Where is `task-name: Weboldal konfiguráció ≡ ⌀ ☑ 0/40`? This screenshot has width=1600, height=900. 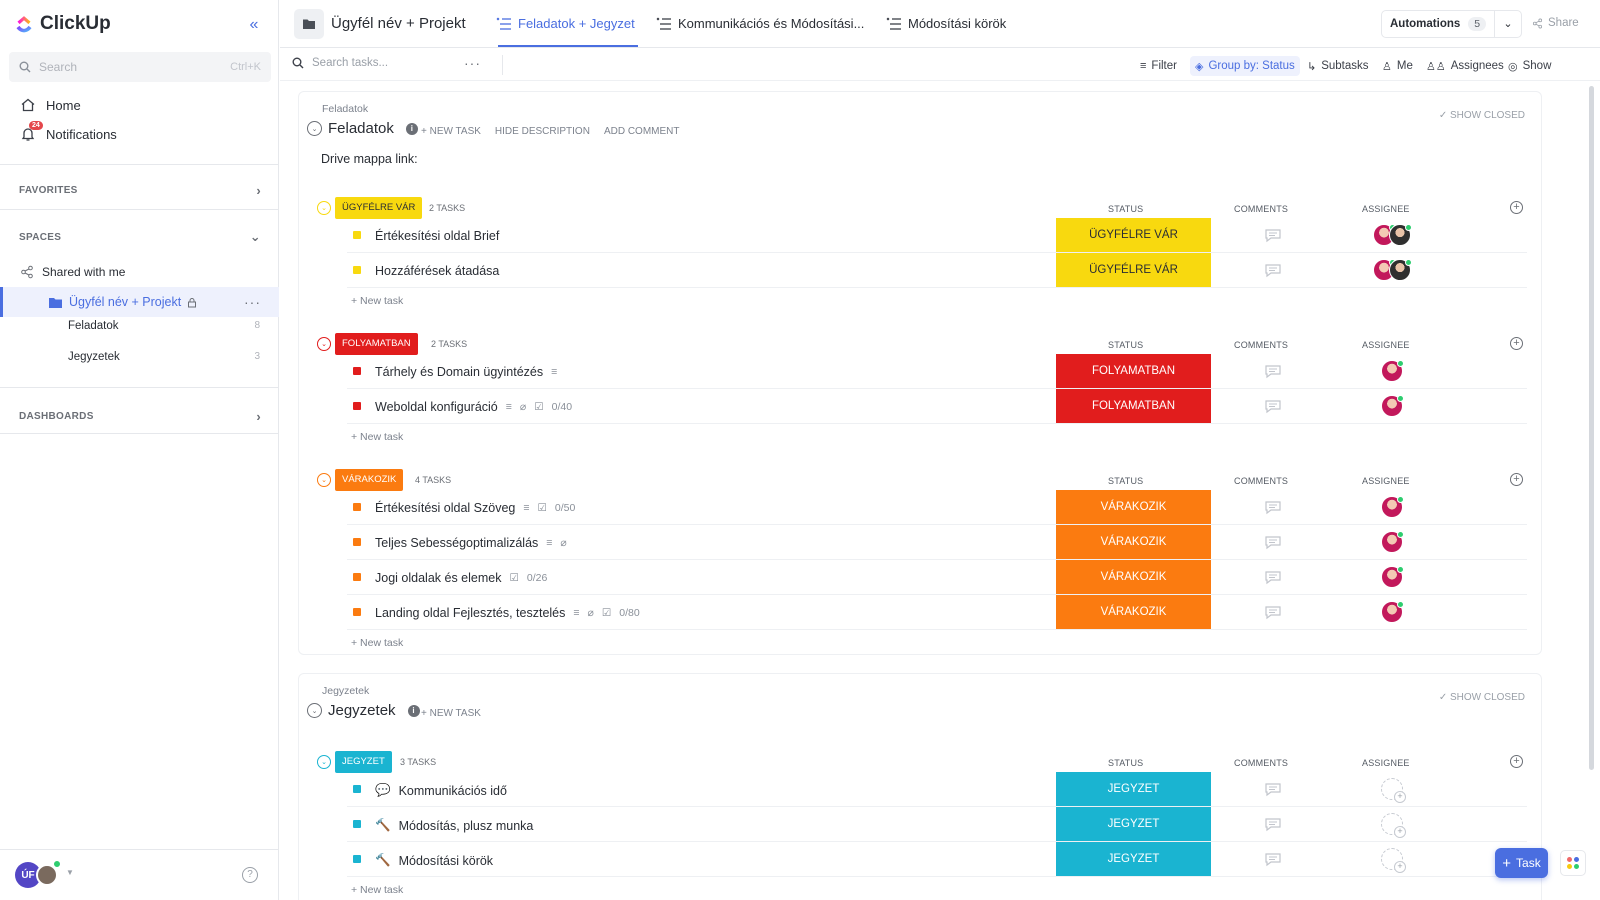
task-name: Weboldal konfiguráció ≡ ⌀ ☑ 0/40 is located at coordinates (473, 407).